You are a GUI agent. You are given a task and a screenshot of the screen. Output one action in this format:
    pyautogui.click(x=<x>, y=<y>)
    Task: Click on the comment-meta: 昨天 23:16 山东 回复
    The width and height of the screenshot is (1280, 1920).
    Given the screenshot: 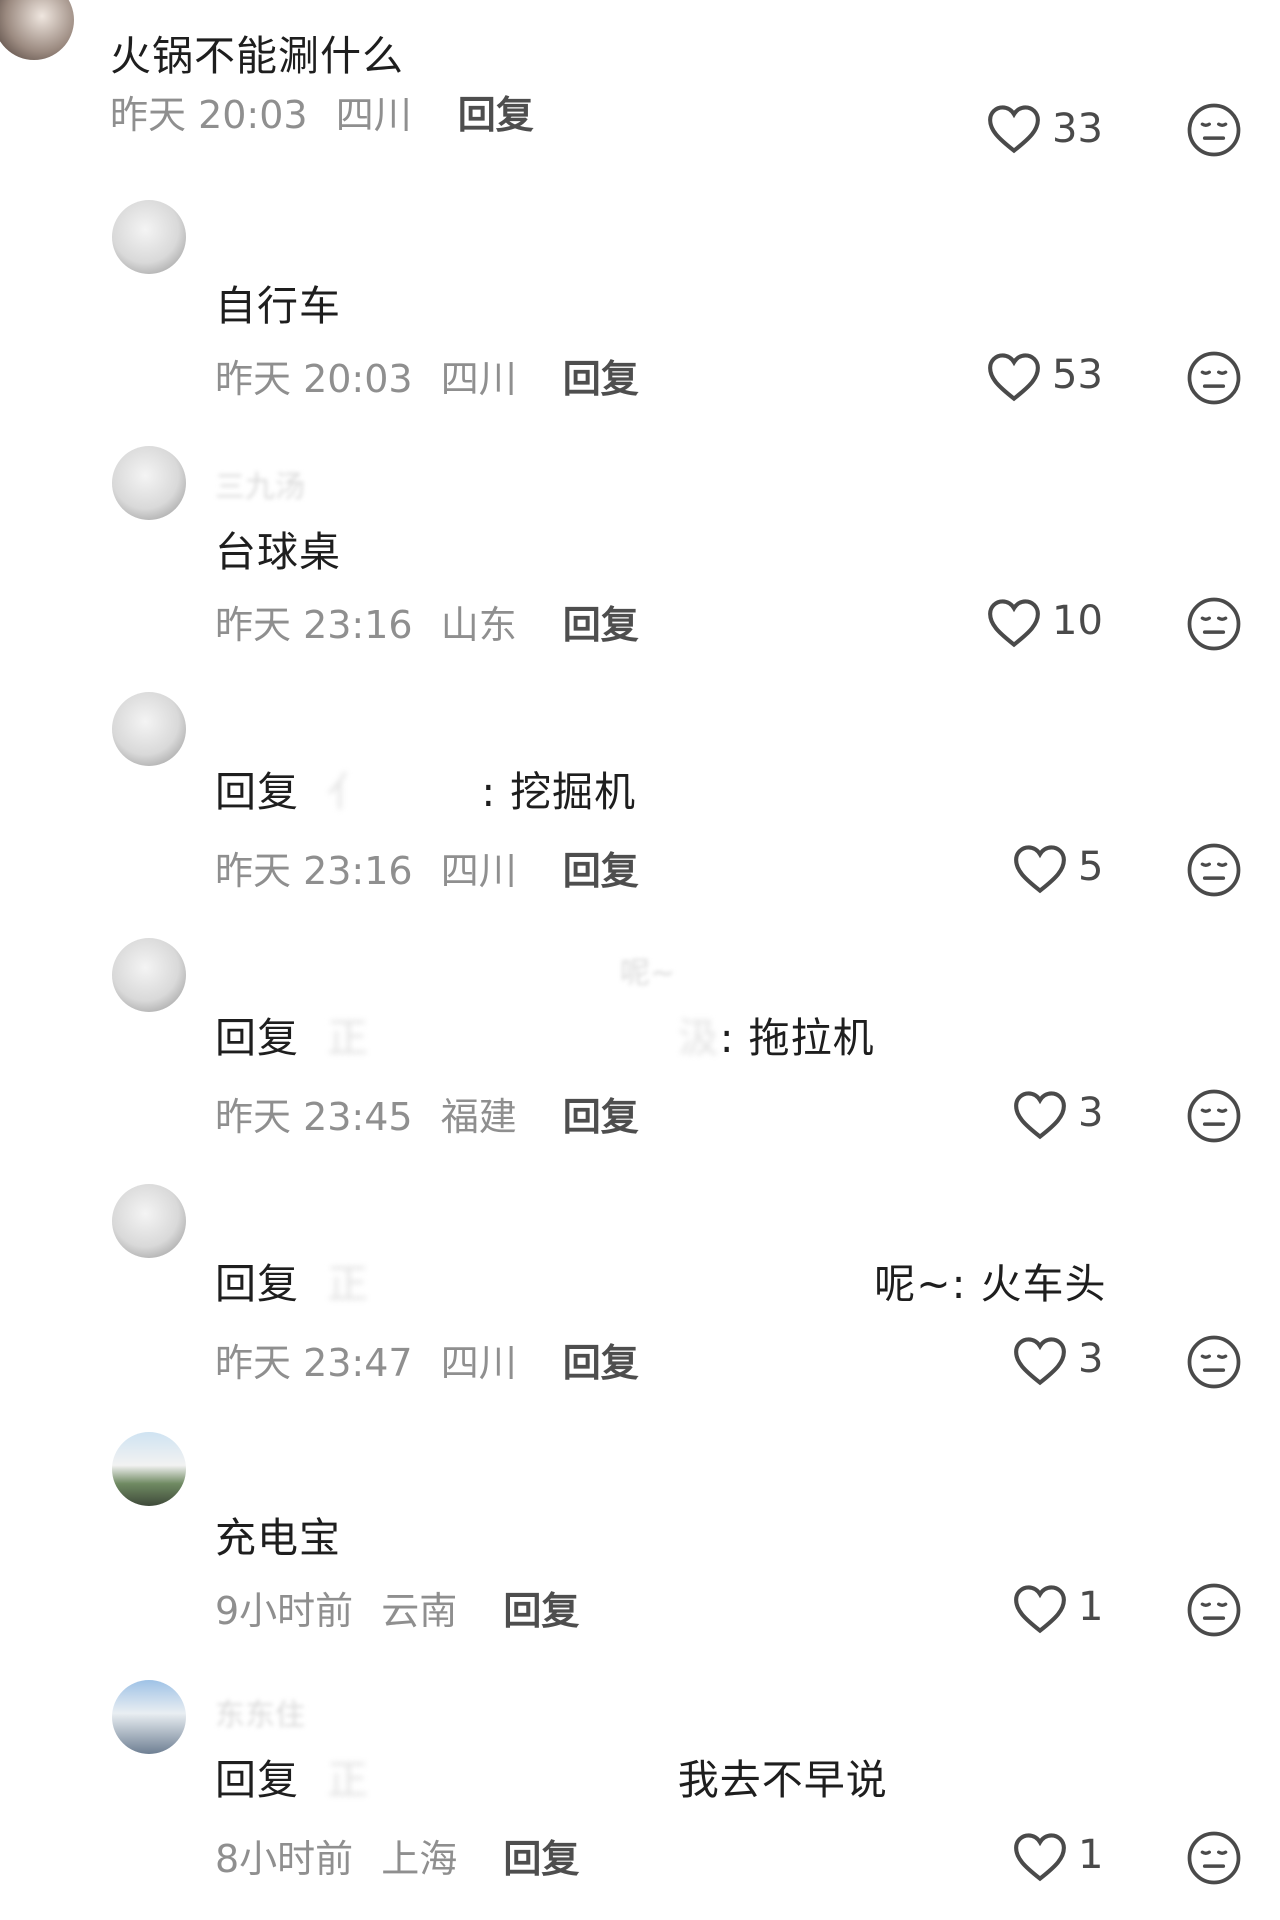 What is the action you would take?
    pyautogui.click(x=427, y=621)
    